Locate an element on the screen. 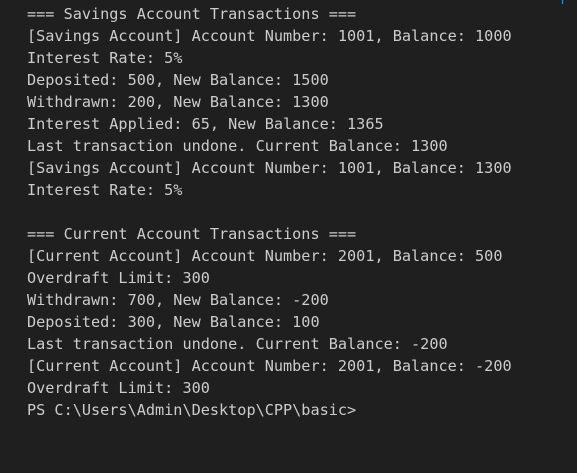 This screenshot has width=577, height=473. terminal-line: === Savings Account Transactions === is located at coordinates (192, 14).